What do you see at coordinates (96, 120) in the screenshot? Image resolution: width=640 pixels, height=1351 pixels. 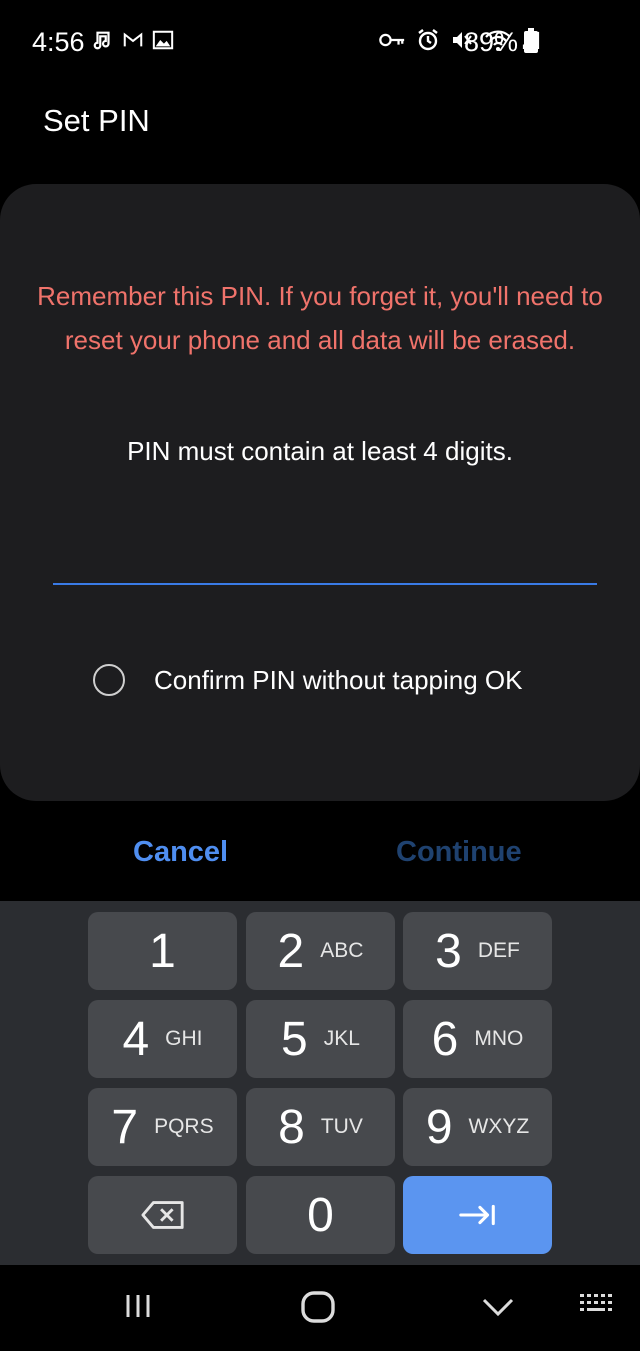 I see `page-title: Set PIN` at bounding box center [96, 120].